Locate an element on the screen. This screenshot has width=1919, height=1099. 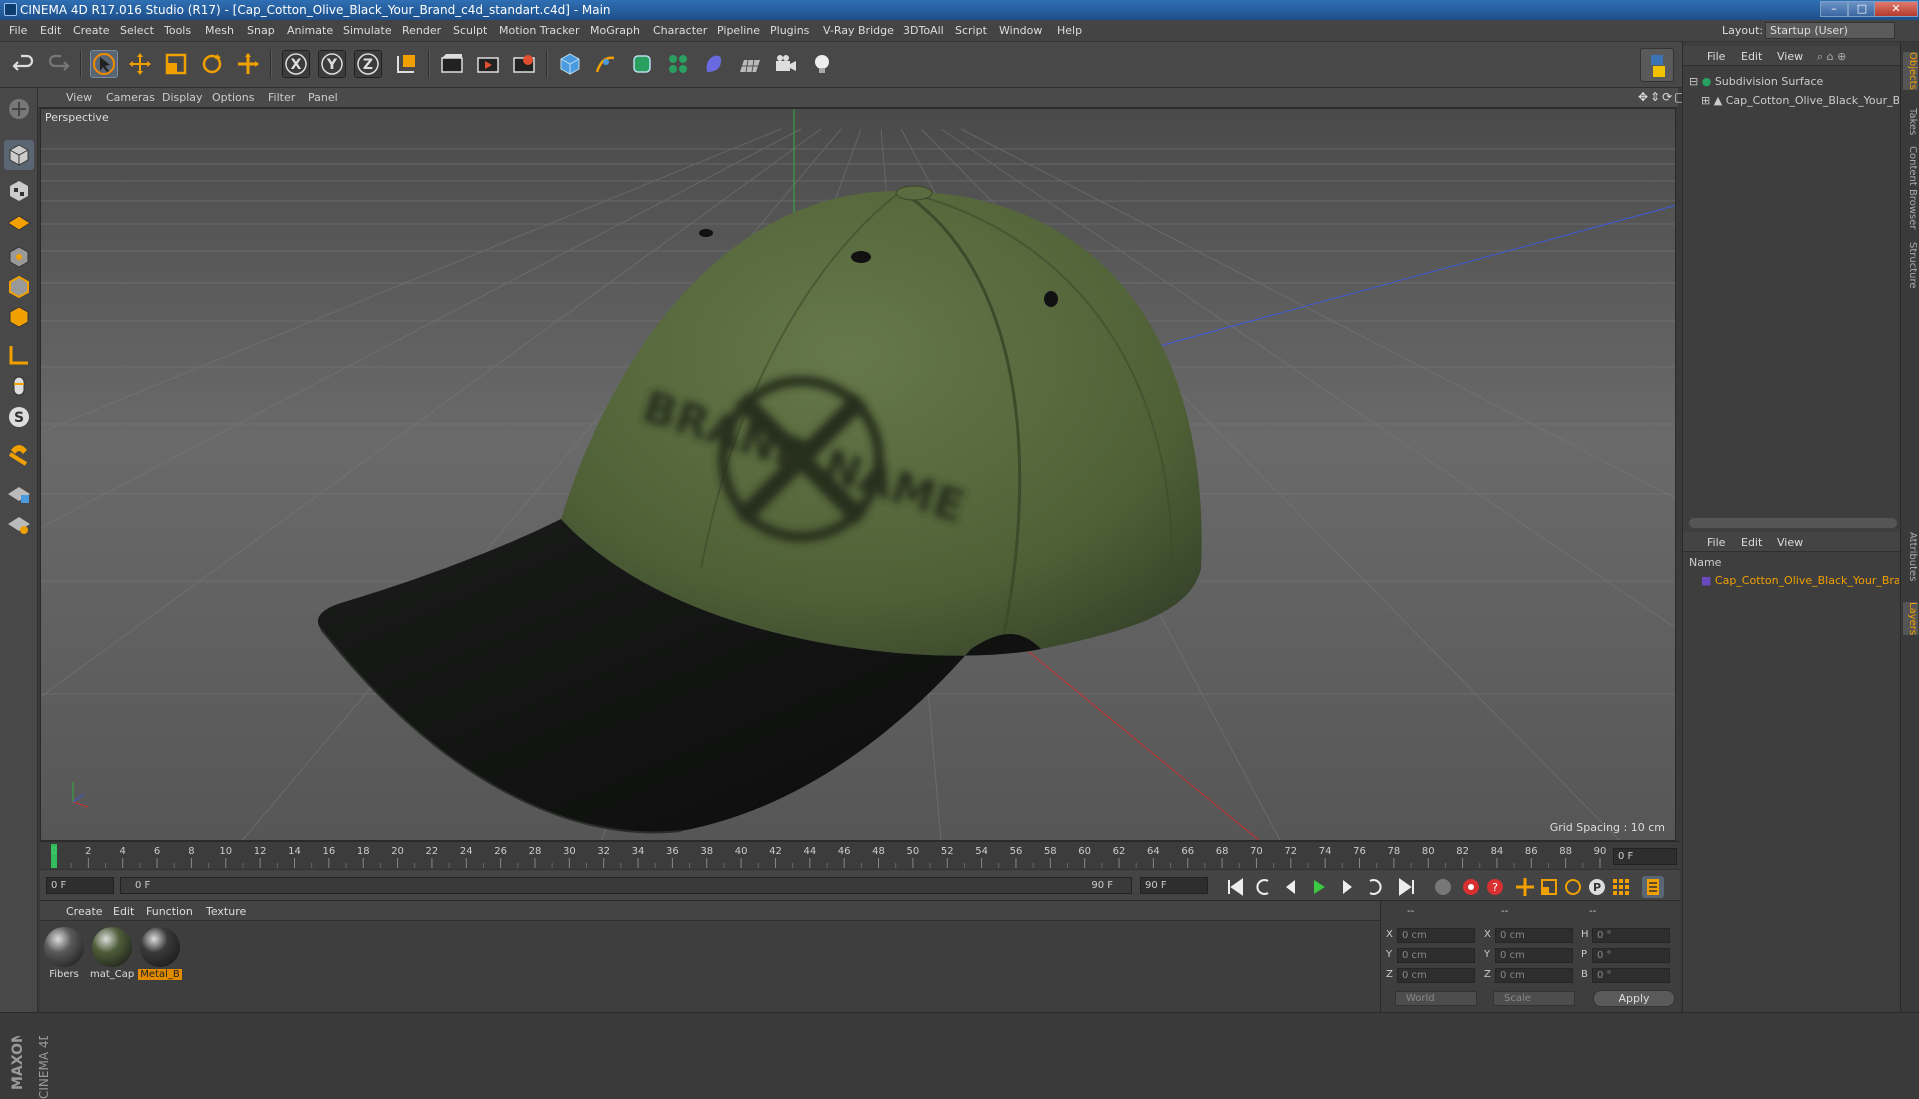
viewport-menu-panel: Panel is located at coordinates (323, 97).